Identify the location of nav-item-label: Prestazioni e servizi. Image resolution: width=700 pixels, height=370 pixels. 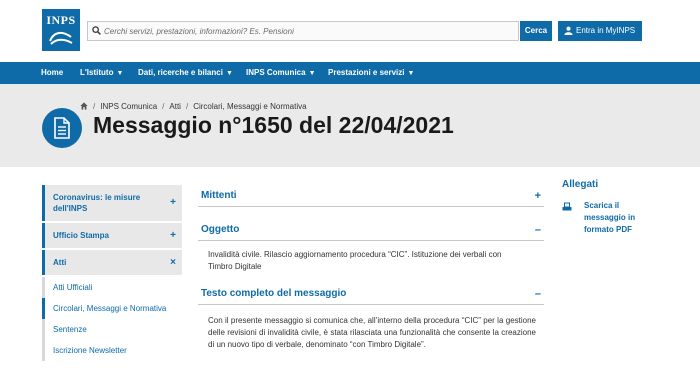
(366, 72).